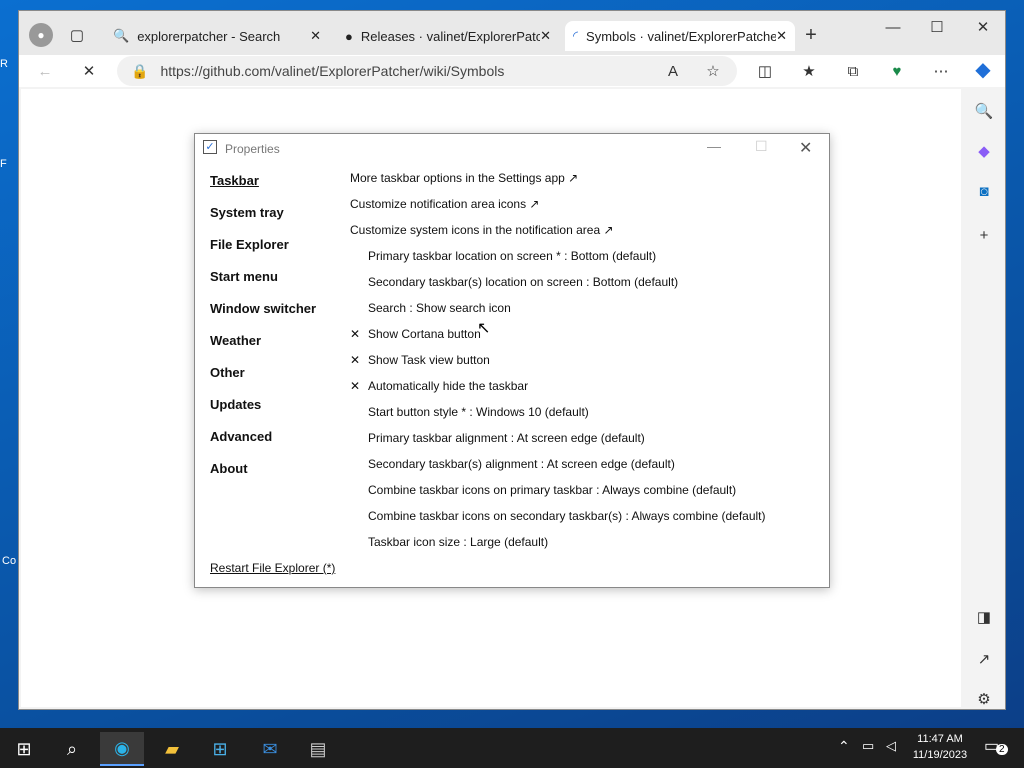  Describe the element at coordinates (244, 276) in the screenshot. I see `nav-start-menu: Start menu` at that location.